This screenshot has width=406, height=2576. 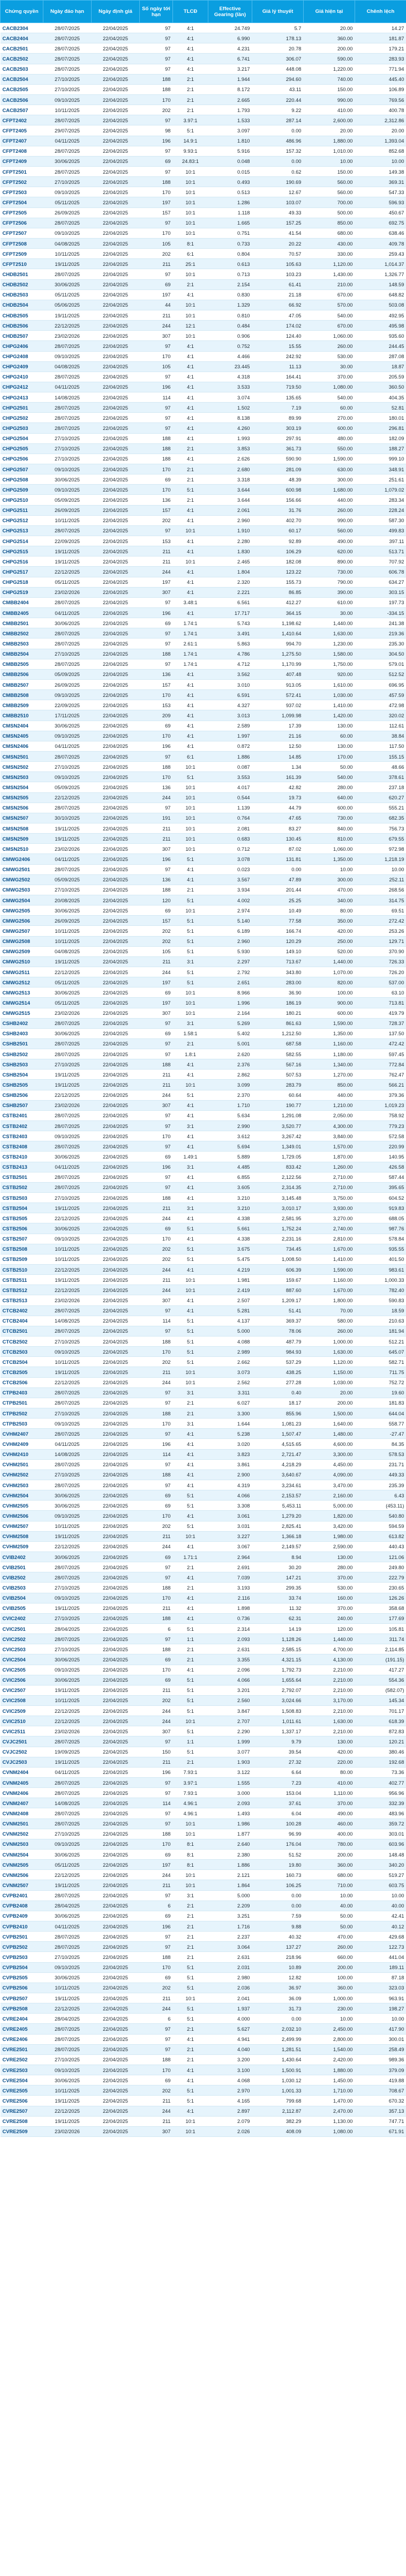 I want to click on cell-effective-gearing: 1.810, so click(x=230, y=141).